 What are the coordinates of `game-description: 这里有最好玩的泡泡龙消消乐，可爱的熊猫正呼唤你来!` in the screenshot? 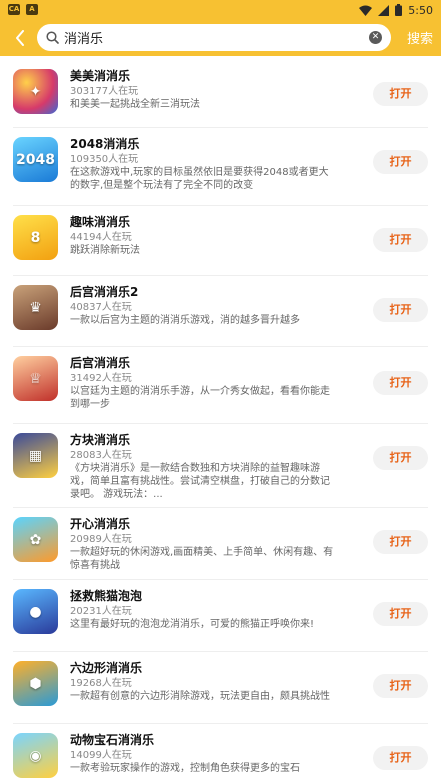 It's located at (192, 624).